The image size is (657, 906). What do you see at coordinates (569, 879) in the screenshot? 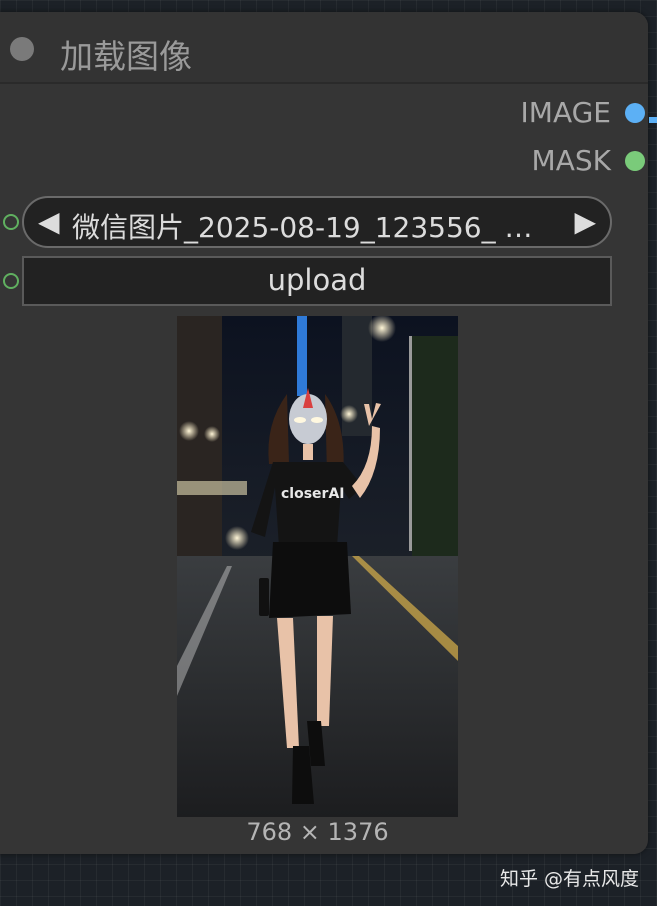
I see `watermark: 知乎 @有点风度` at bounding box center [569, 879].